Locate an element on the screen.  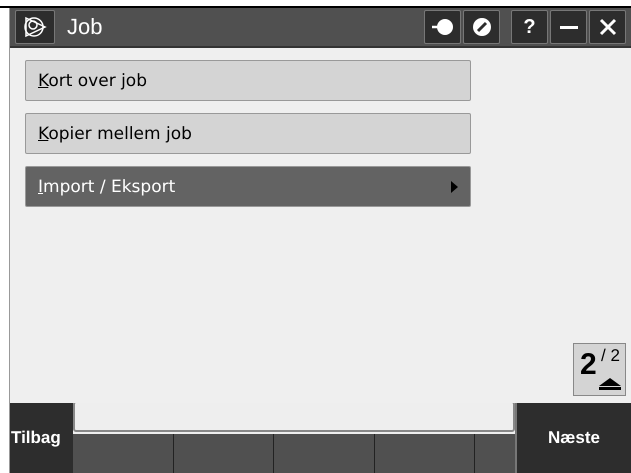
app-logo-icon is located at coordinates (35, 27).